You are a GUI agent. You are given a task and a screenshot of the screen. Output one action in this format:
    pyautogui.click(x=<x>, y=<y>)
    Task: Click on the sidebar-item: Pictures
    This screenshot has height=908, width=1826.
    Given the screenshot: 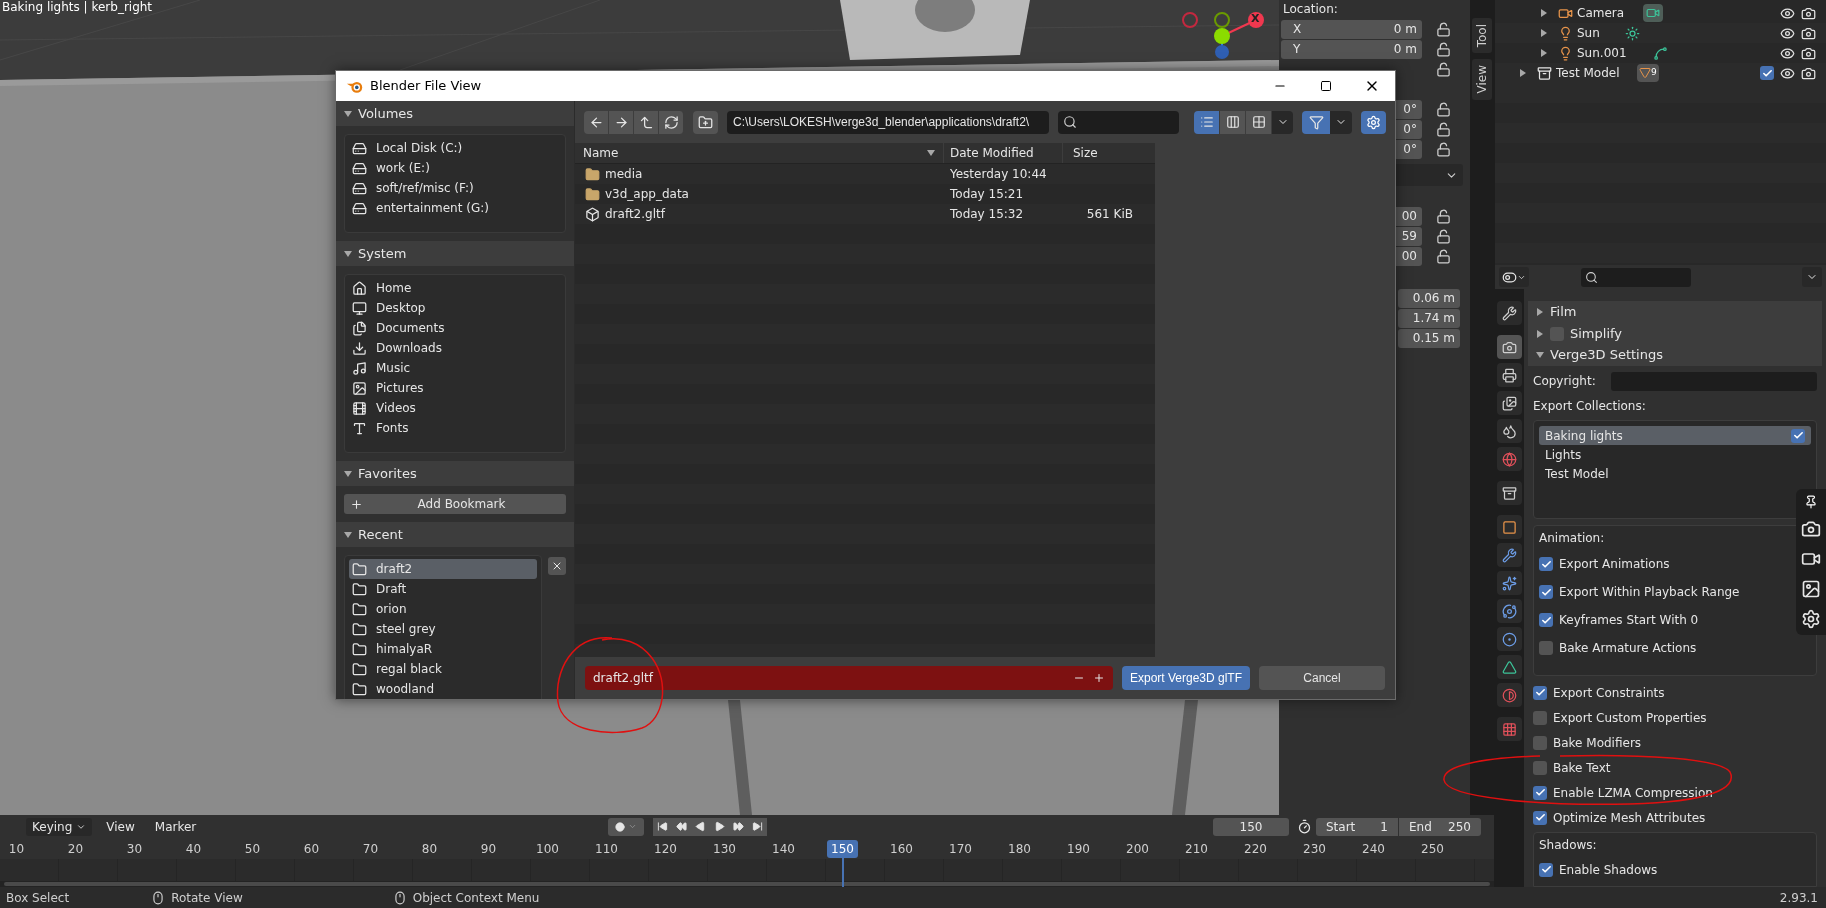 What is the action you would take?
    pyautogui.click(x=455, y=388)
    